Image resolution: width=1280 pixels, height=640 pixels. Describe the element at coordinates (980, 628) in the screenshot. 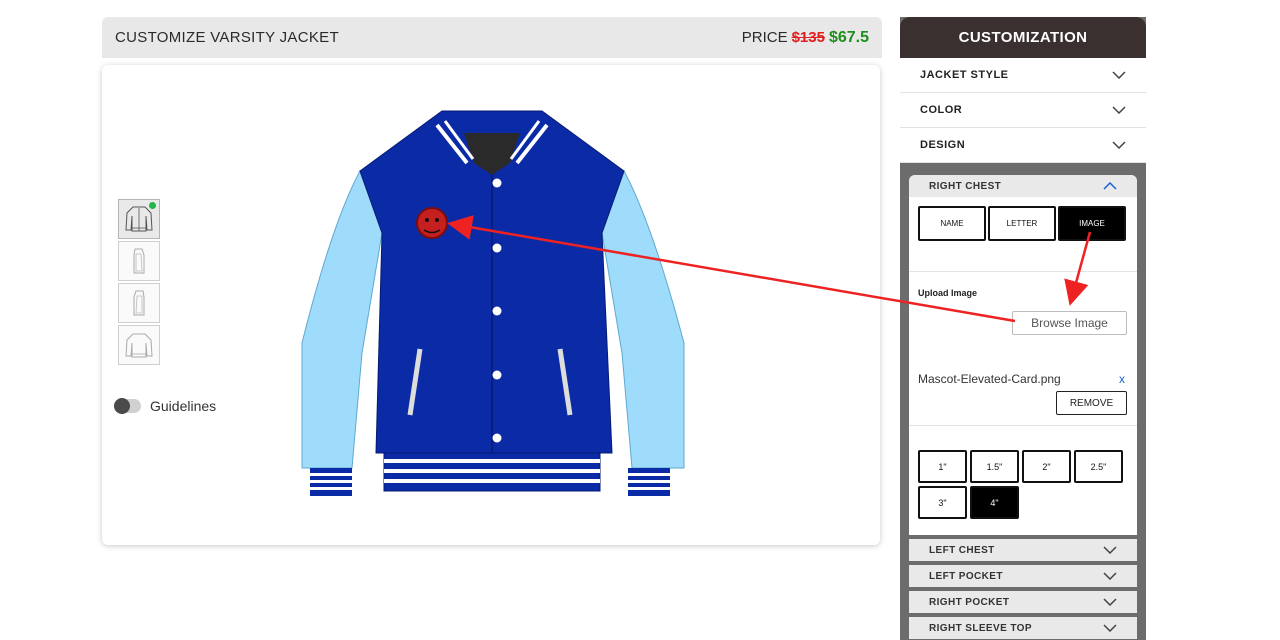

I see `accordion-label: RIGHT SLEEVE TOP` at that location.